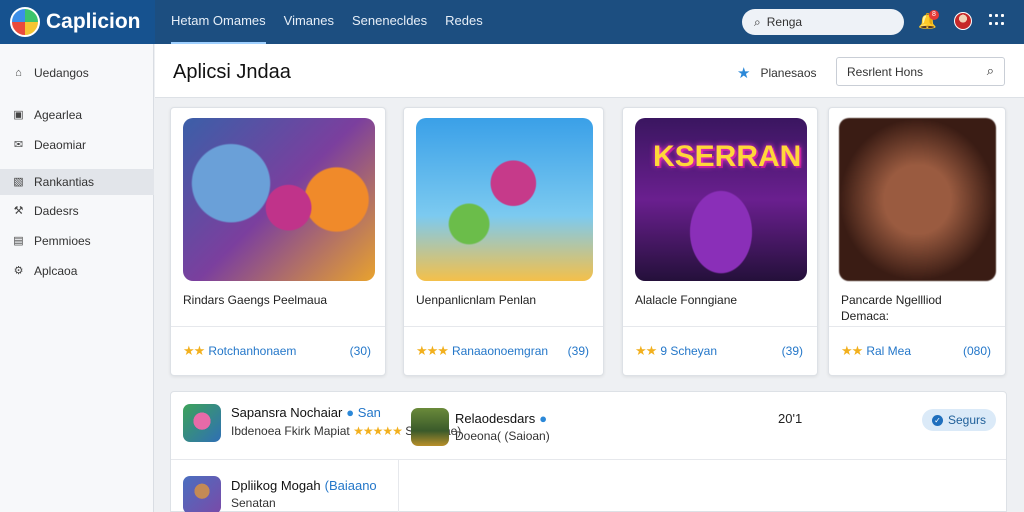 Image resolution: width=1024 pixels, height=512 pixels. I want to click on app-developer: Ral Mea, so click(888, 351).